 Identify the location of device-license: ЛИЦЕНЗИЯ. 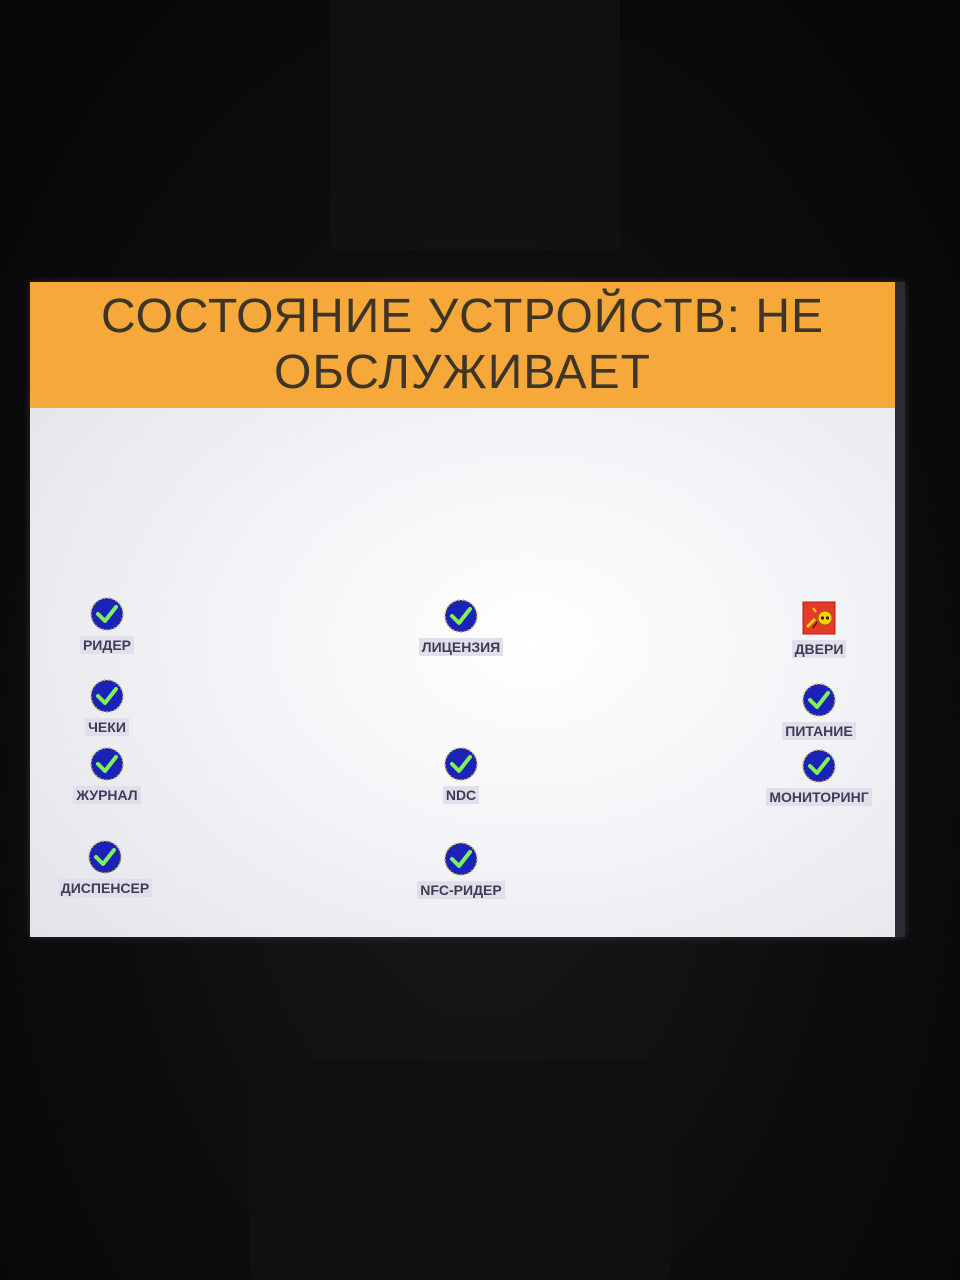
(461, 627).